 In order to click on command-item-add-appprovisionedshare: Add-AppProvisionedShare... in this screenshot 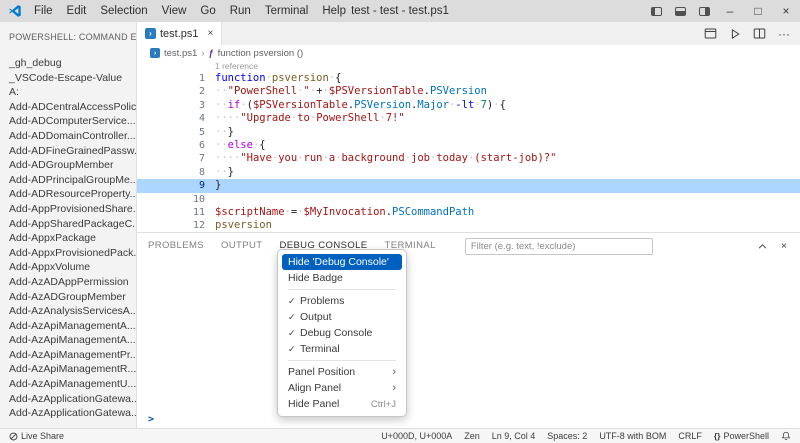, I will do `click(68, 209)`.